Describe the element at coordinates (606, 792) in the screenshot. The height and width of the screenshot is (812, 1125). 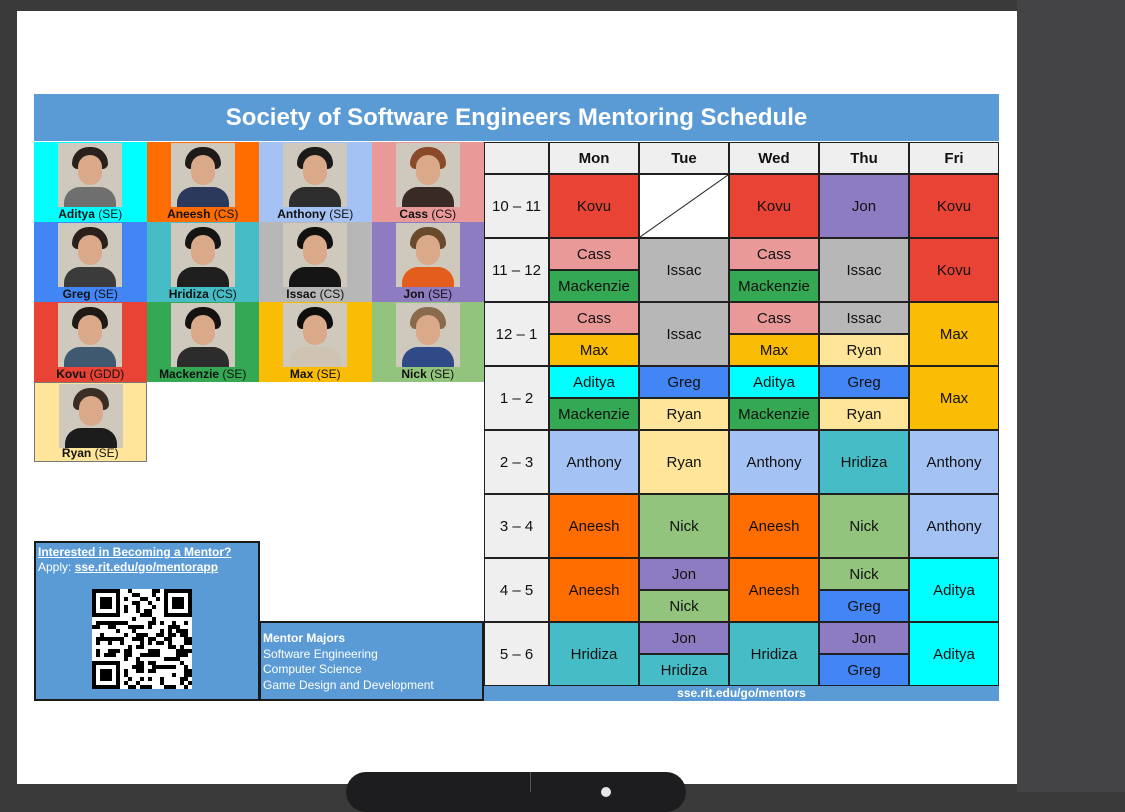
I see `toolbar-dot-icon` at that location.